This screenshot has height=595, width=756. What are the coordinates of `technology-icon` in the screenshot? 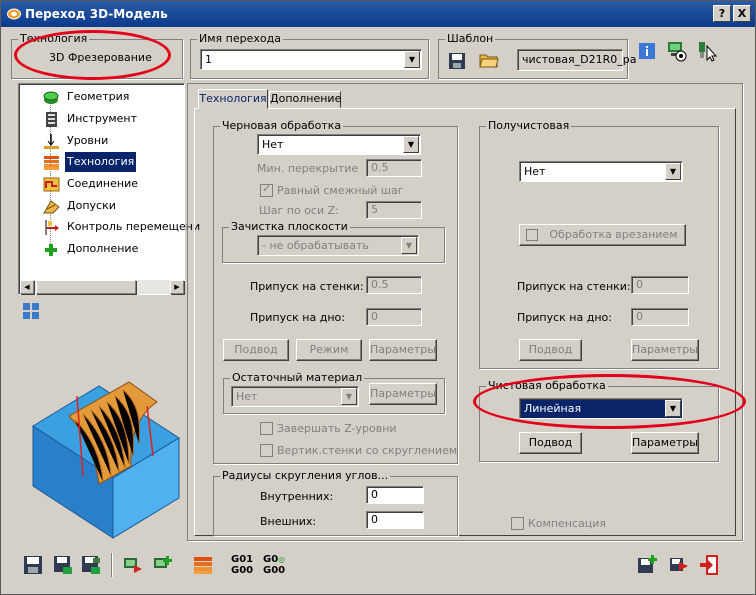 It's located at (51, 163).